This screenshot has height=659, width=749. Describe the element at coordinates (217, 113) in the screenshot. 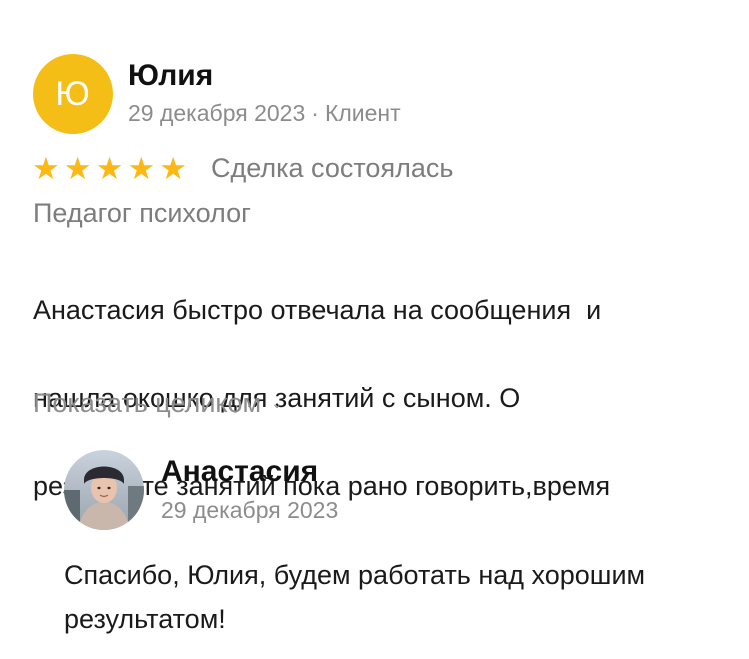

I see `review-date: 29 декабря 2023` at that location.